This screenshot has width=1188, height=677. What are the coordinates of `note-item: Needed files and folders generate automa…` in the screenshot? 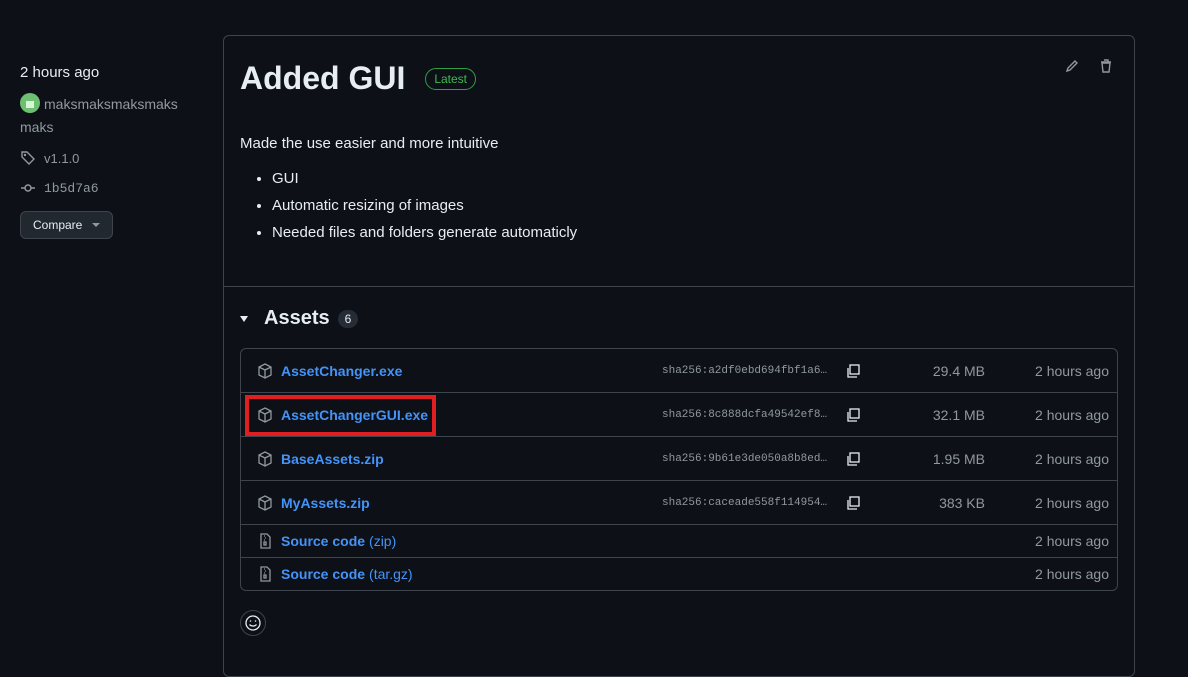 It's located at (695, 232).